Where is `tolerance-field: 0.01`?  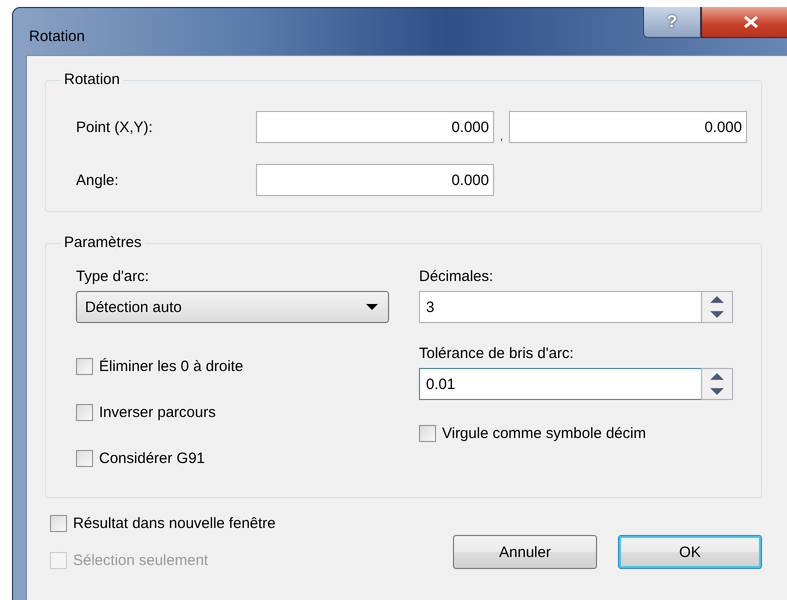
tolerance-field: 0.01 is located at coordinates (560, 384).